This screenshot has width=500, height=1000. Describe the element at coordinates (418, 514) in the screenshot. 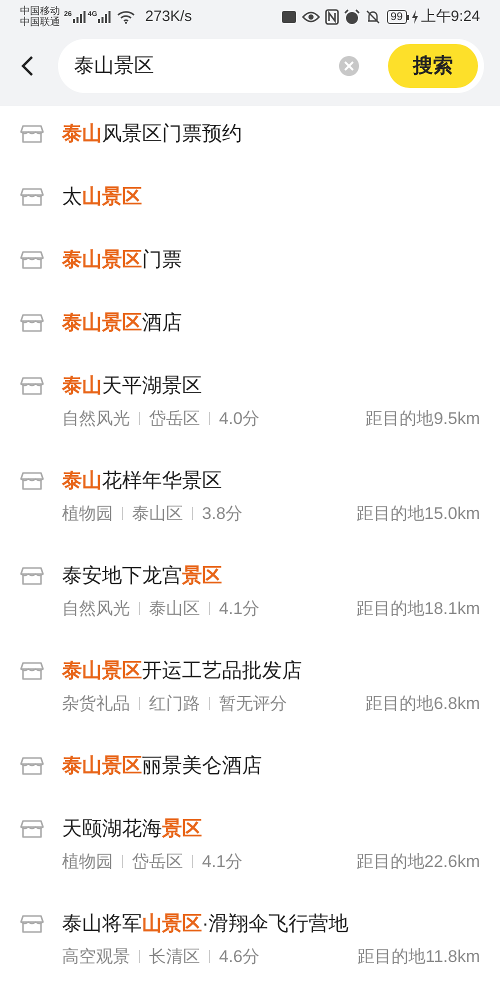

I see `poi-distance: 距目的地15.0km` at that location.